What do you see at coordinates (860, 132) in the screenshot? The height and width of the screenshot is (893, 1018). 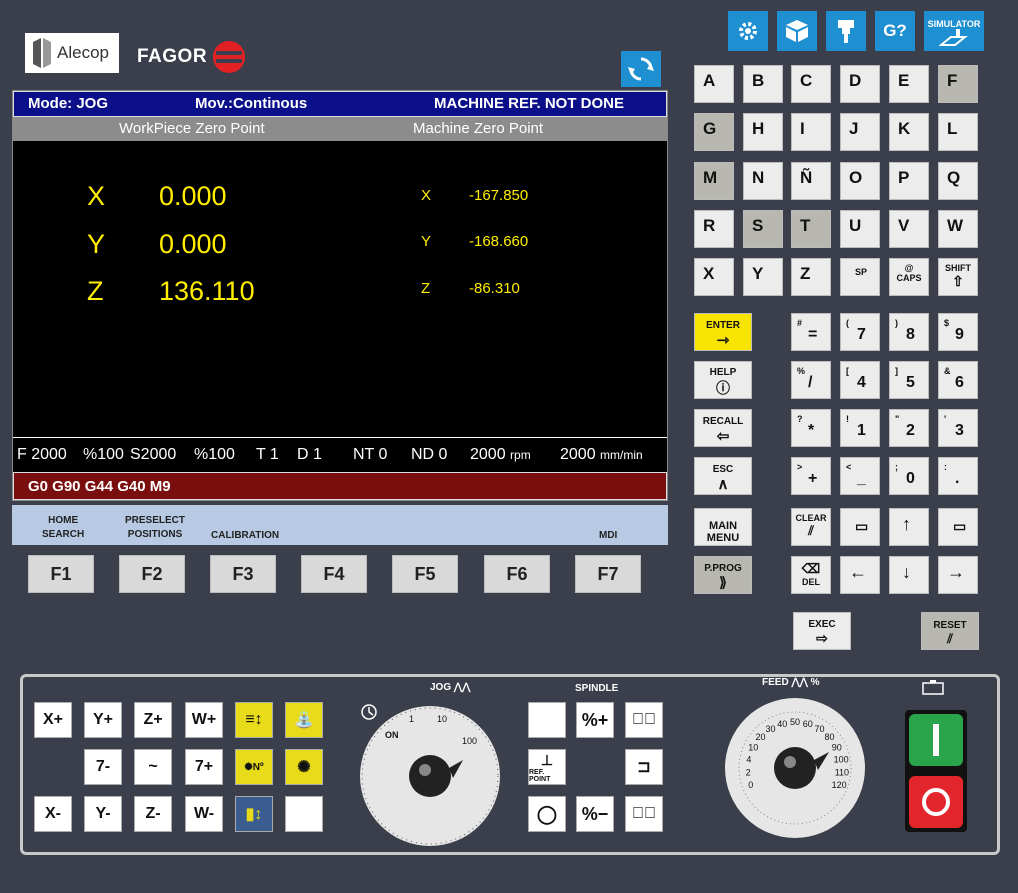 I see `key-j: J` at bounding box center [860, 132].